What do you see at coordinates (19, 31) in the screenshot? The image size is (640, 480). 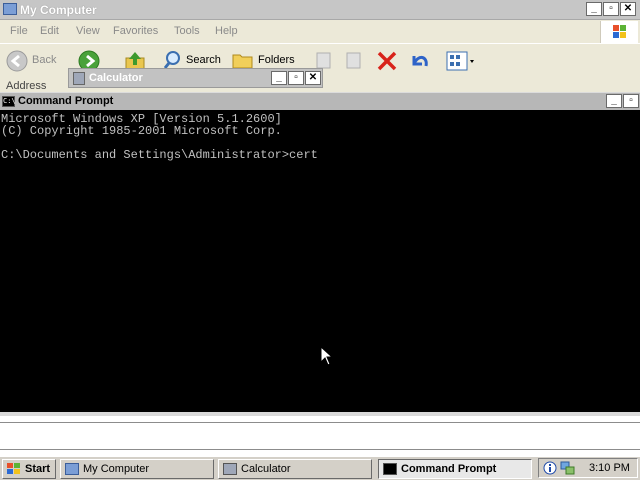 I see `menu-file: File` at bounding box center [19, 31].